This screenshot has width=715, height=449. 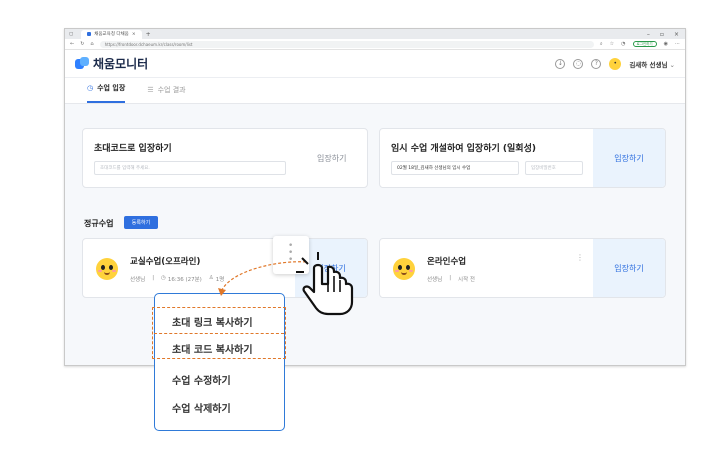 What do you see at coordinates (648, 64) in the screenshot?
I see `user-name: 김새하 선생님` at bounding box center [648, 64].